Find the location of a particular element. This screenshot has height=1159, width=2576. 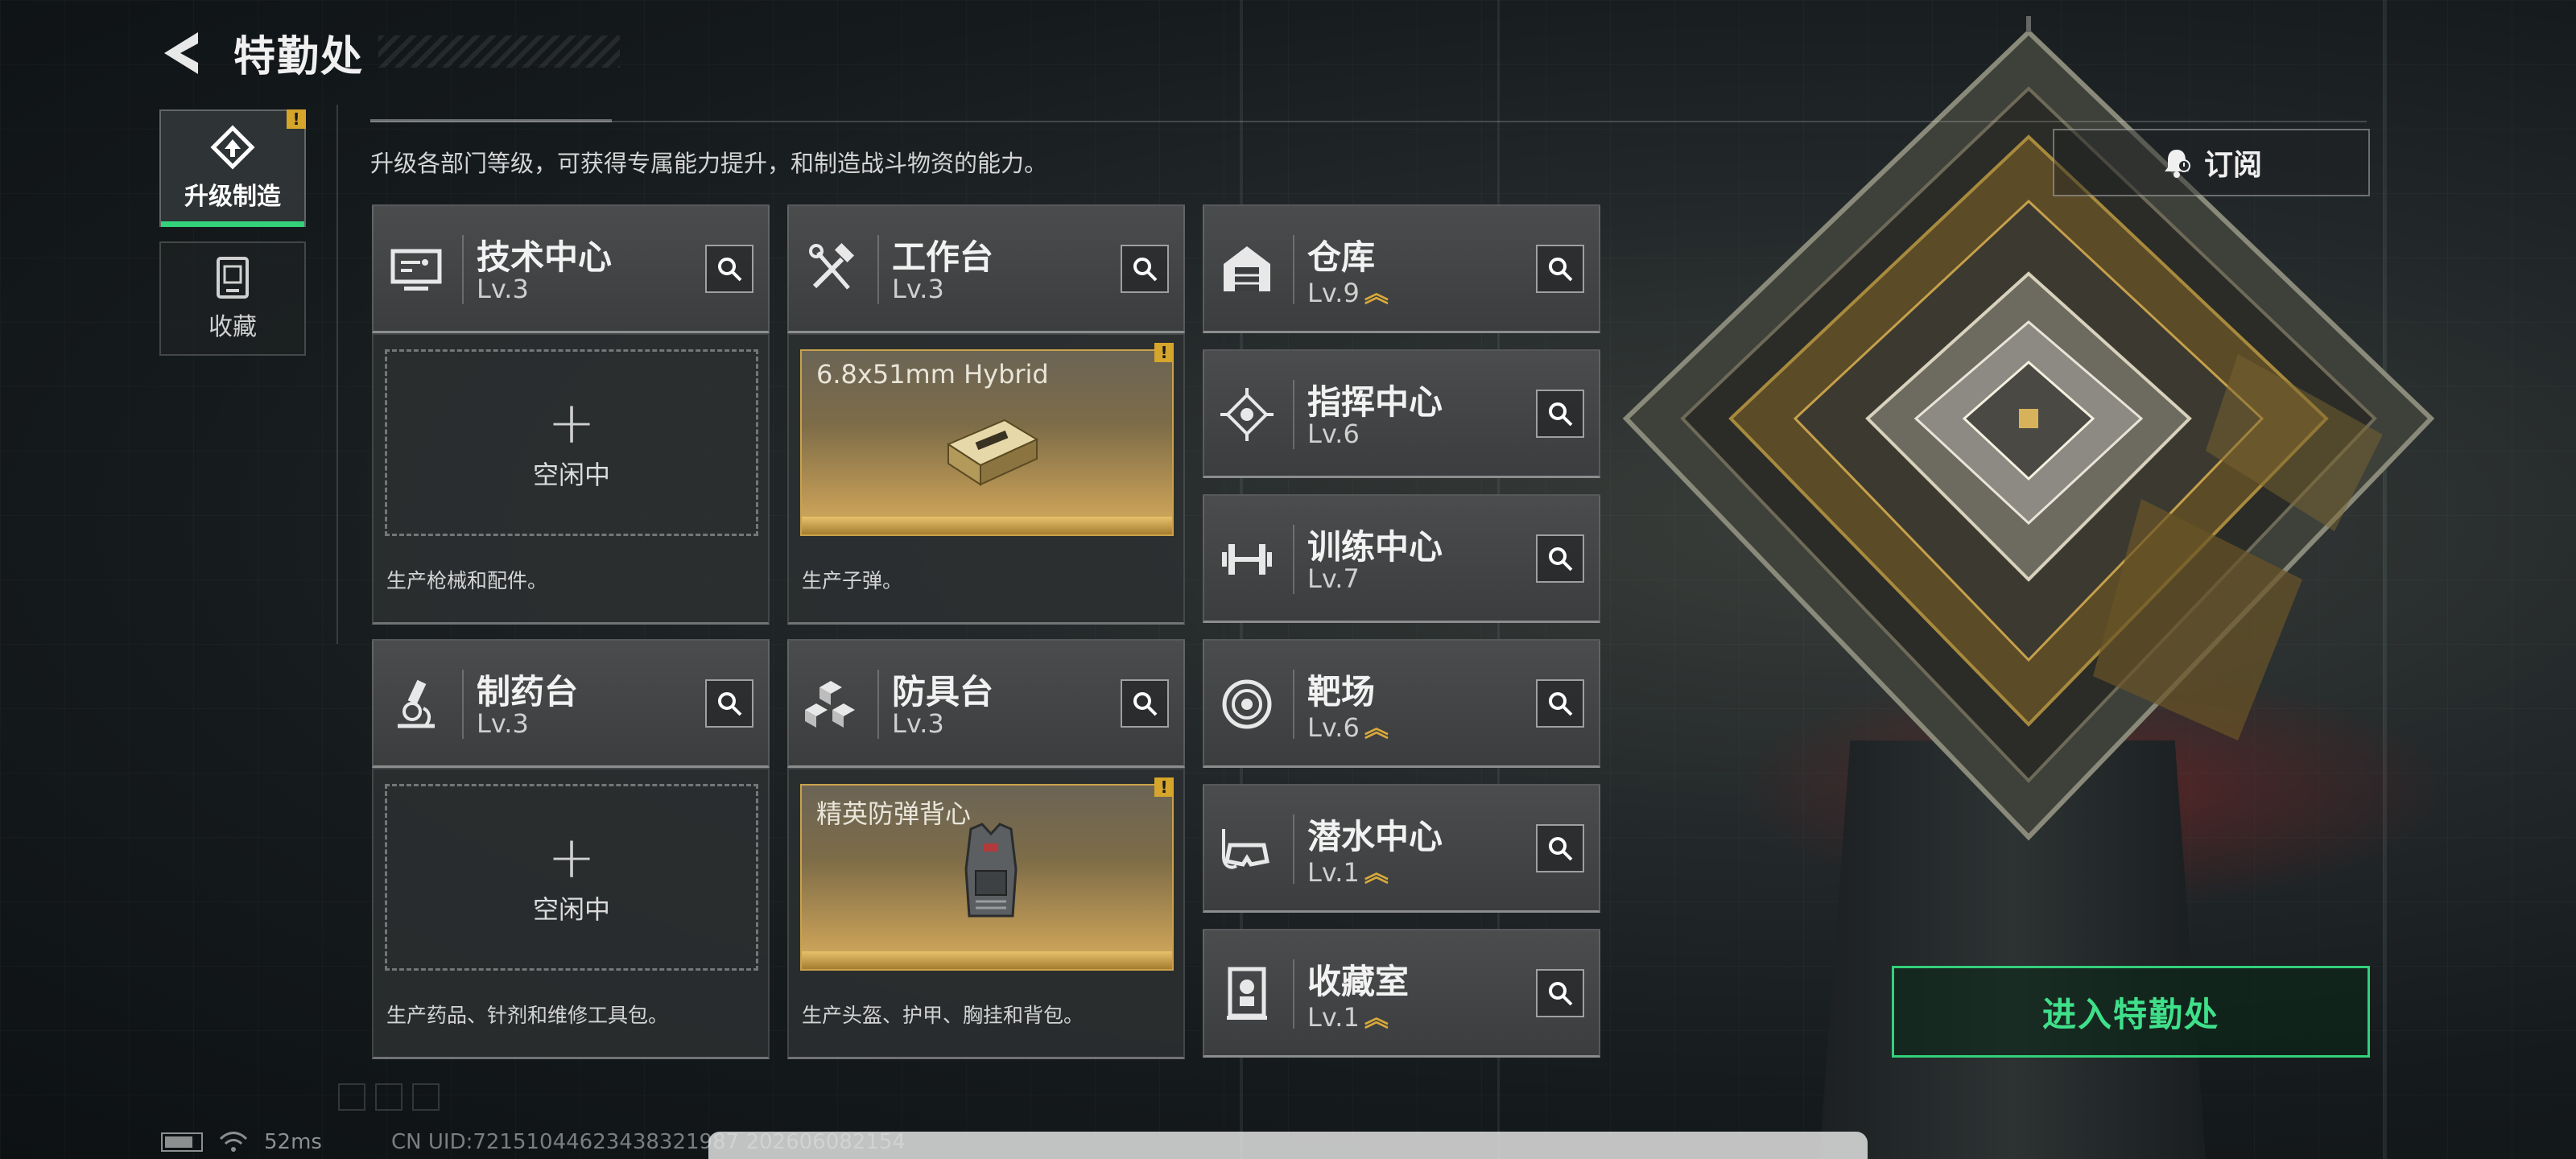

enter-special-ops-button: 进入特勤处 is located at coordinates (2131, 1012).